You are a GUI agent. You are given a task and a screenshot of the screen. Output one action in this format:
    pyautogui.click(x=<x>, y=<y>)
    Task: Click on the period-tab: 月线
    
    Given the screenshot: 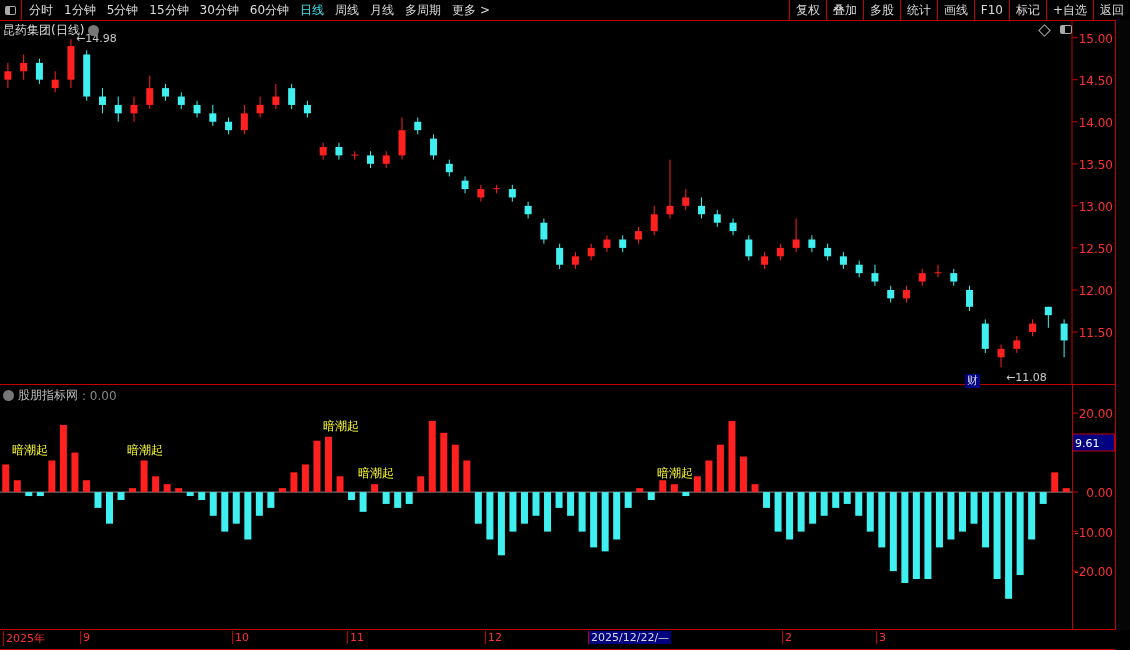 What is the action you would take?
    pyautogui.click(x=382, y=10)
    